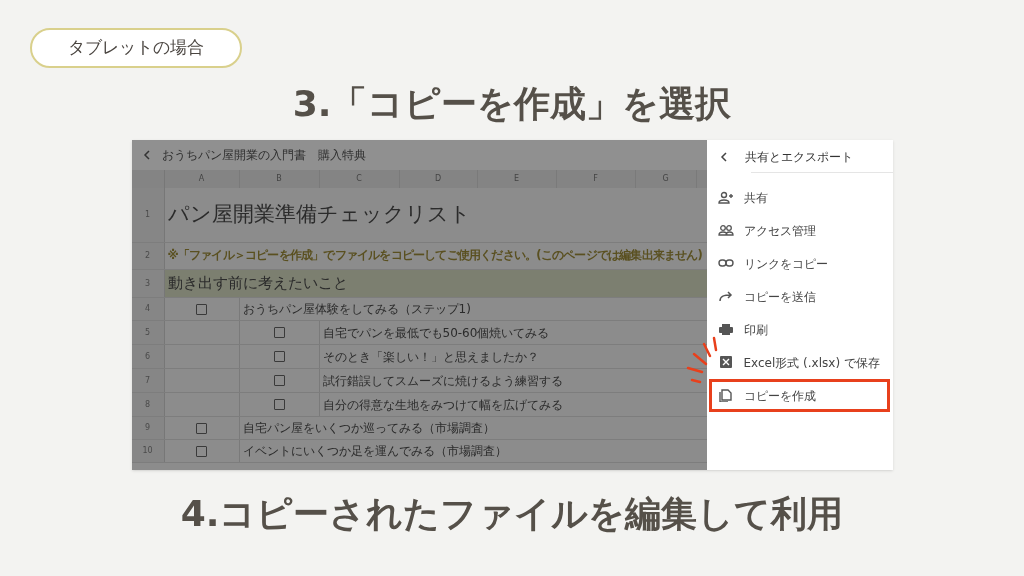  What do you see at coordinates (368, 428) in the screenshot?
I see `checklist-item: 自宅パン屋をいくつか巡ってみる（市場調査）` at bounding box center [368, 428].